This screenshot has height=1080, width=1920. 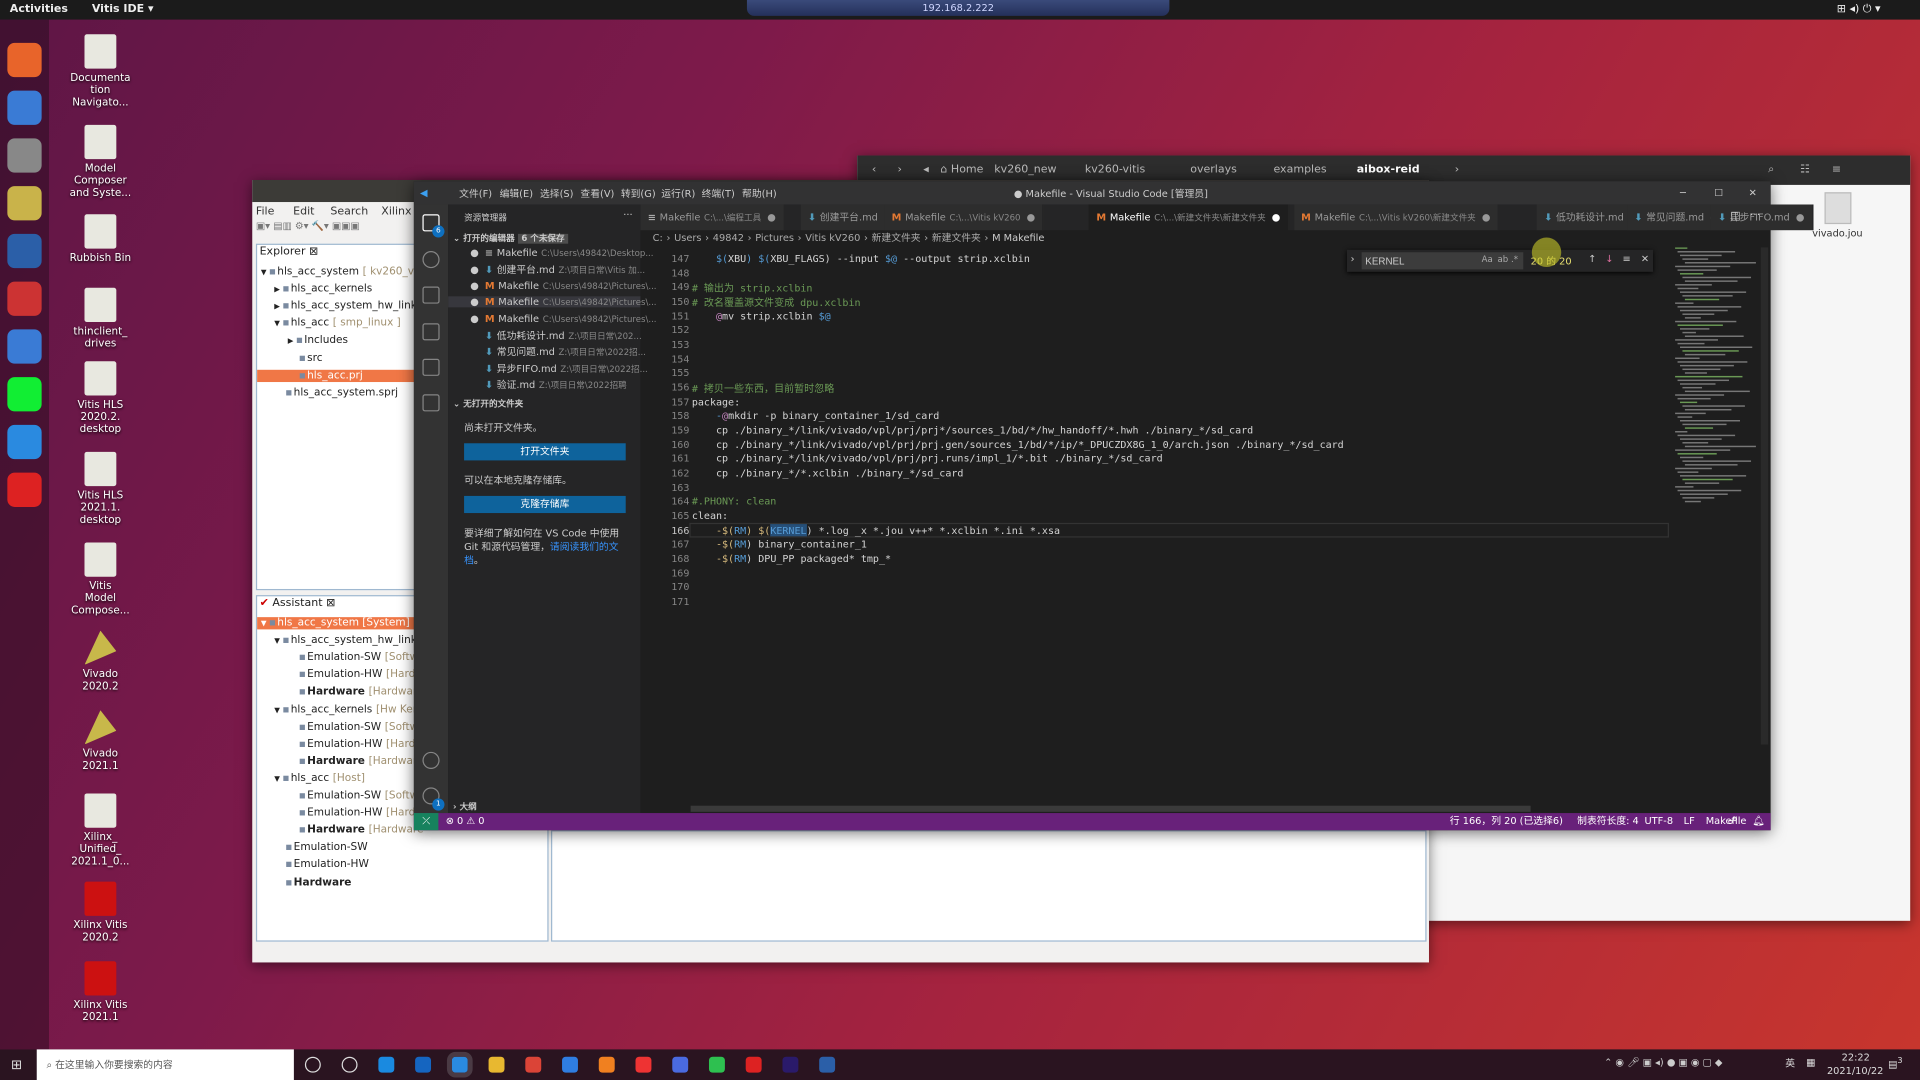 What do you see at coordinates (338, 272) in the screenshot?
I see `tree-item: ▼ ▪hls_acc_system[ kv260_vc` at bounding box center [338, 272].